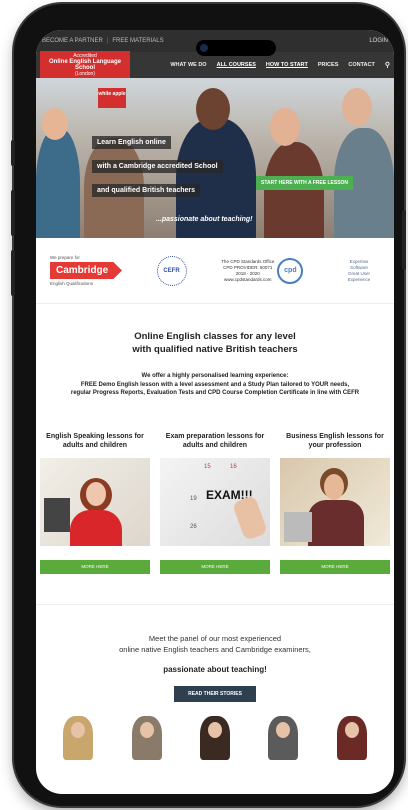 Image resolution: width=408 pixels, height=810 pixels. What do you see at coordinates (84, 74) in the screenshot?
I see `logo-line-location: (London)` at bounding box center [84, 74].